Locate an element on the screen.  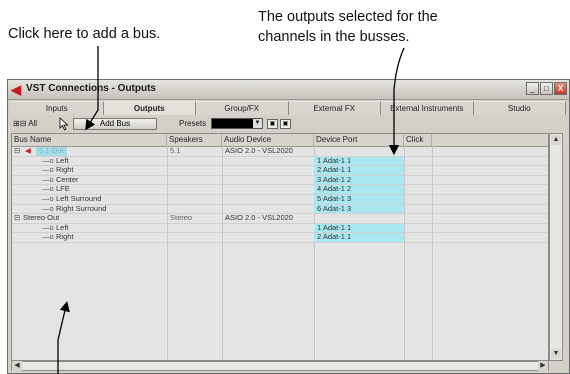
chevron-down-icon: ▼ is located at coordinates (257, 123).